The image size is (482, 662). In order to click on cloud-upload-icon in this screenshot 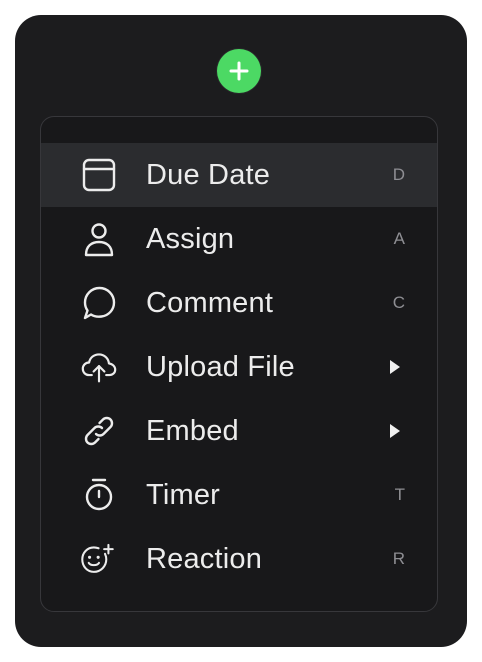, I will do `click(99, 367)`.